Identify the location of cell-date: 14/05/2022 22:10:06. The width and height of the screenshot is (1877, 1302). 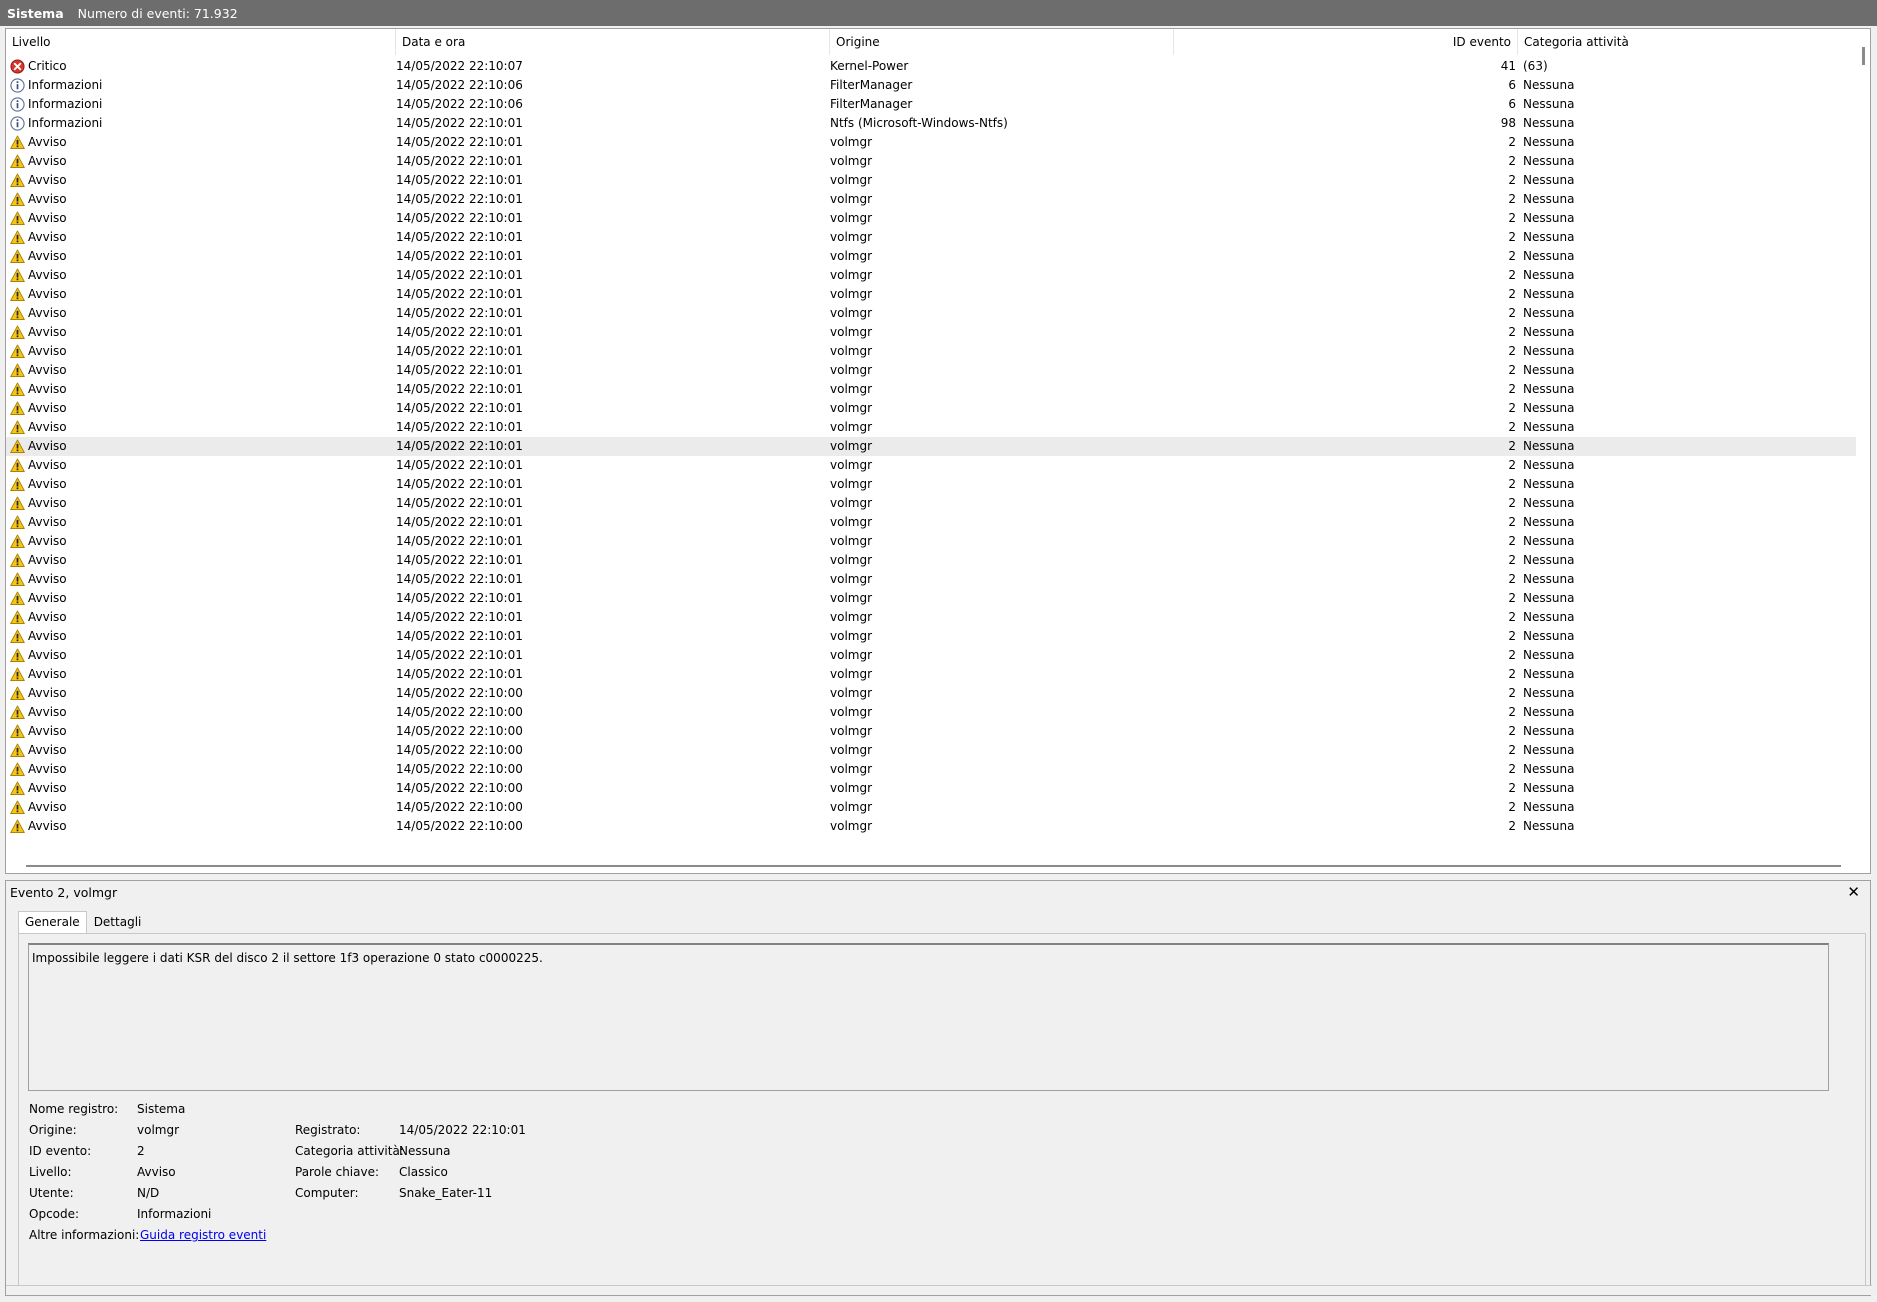
(459, 104).